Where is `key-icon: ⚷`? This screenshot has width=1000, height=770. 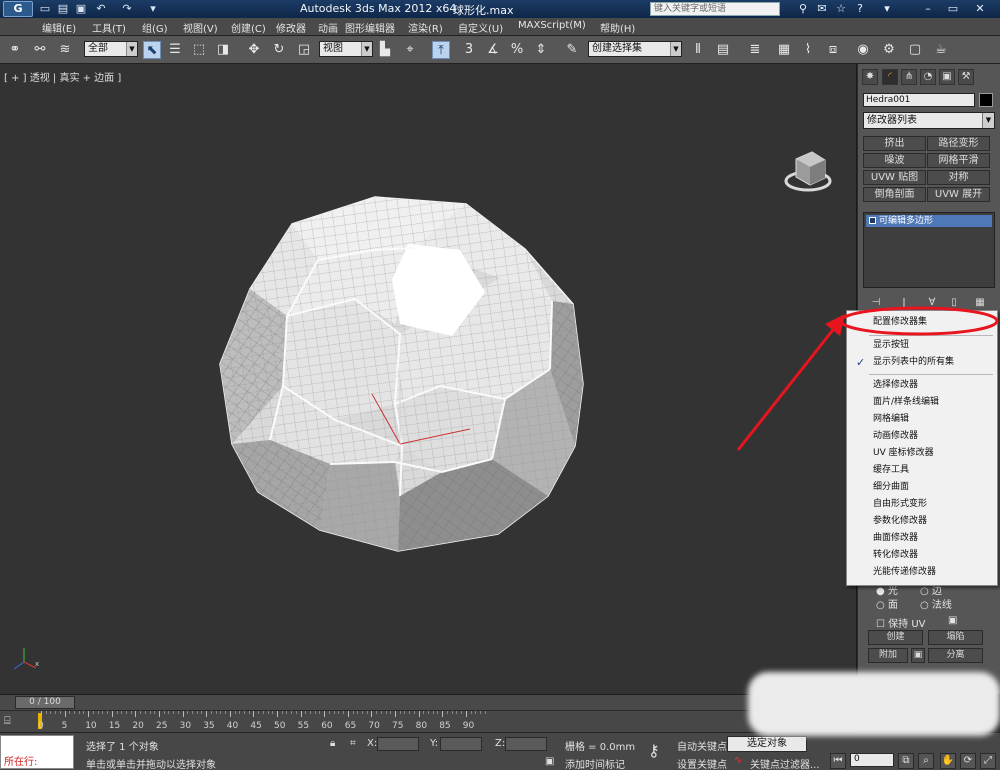
key-icon: ⚷ is located at coordinates (654, 750).